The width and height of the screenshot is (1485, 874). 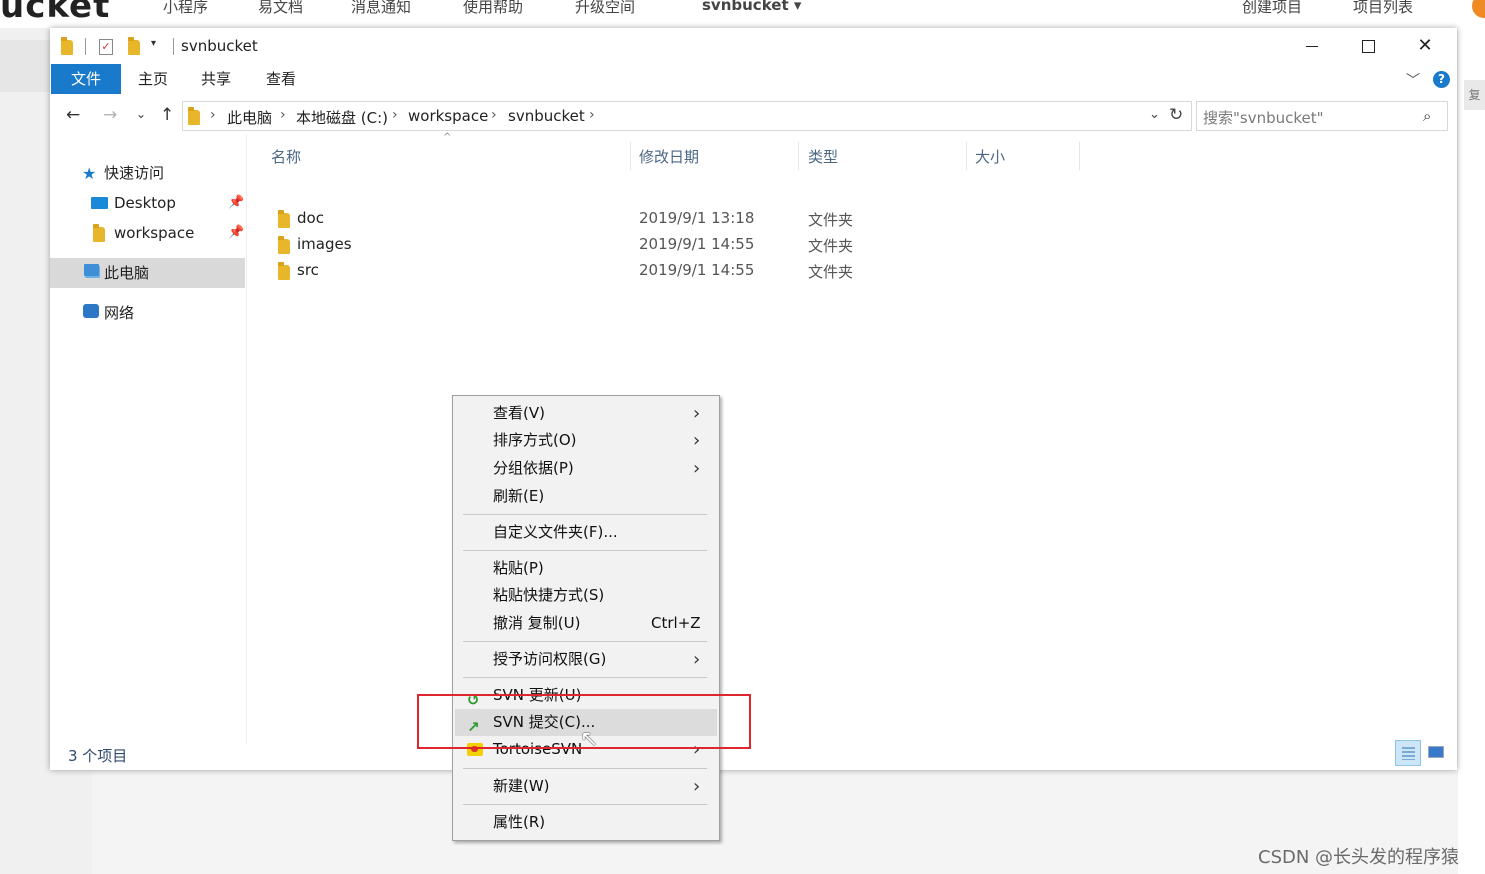 What do you see at coordinates (753, 79) in the screenshot?
I see `ribbon-tabs: 文件 主页 共享 查看 ﹀ ?` at bounding box center [753, 79].